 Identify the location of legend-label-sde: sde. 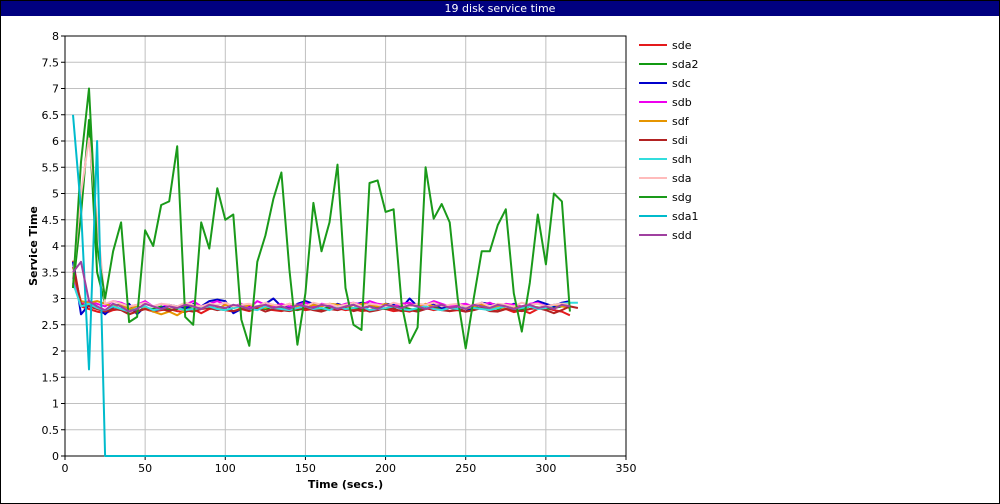
(682, 45).